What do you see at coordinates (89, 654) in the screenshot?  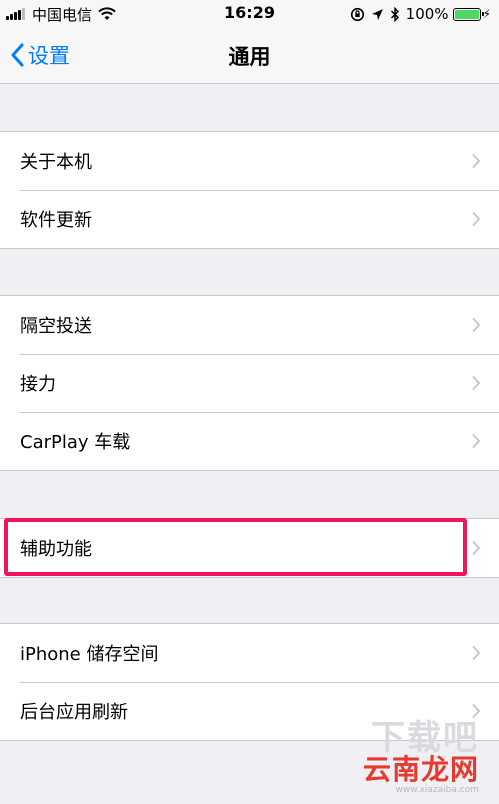 I see `row-label: iPhone 储存空间` at bounding box center [89, 654].